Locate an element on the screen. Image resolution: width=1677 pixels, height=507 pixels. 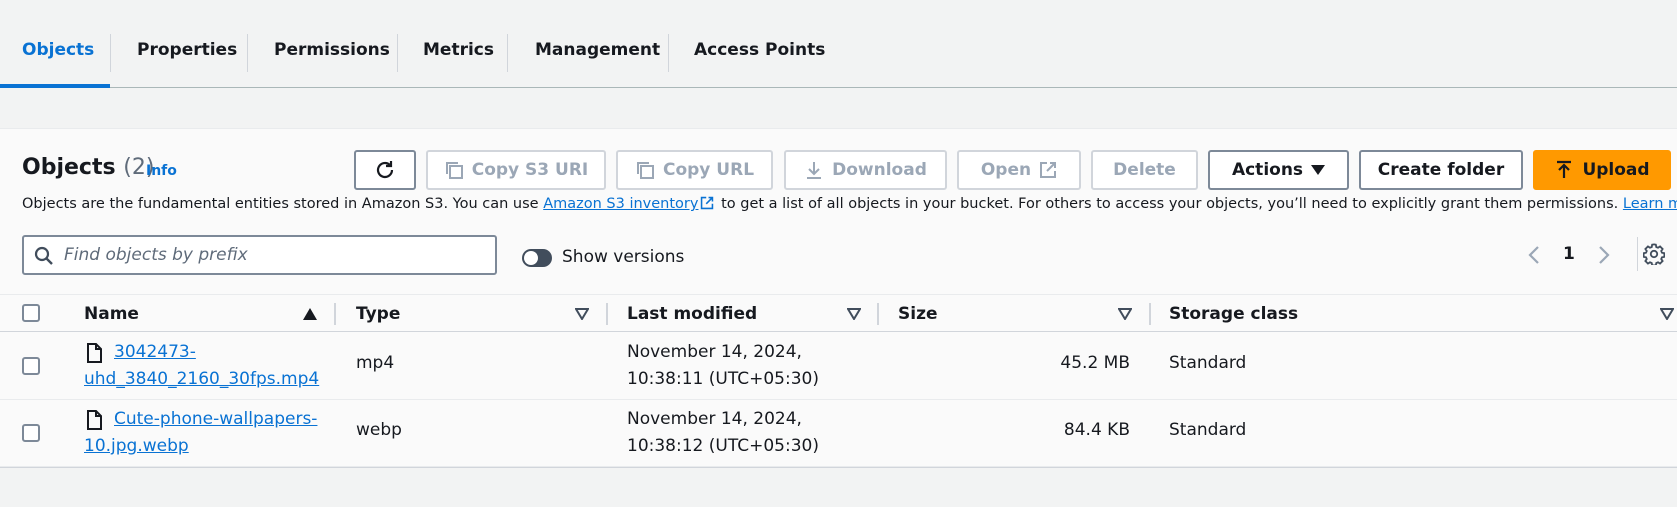
panel-title: Objects (2) is located at coordinates (88, 167).